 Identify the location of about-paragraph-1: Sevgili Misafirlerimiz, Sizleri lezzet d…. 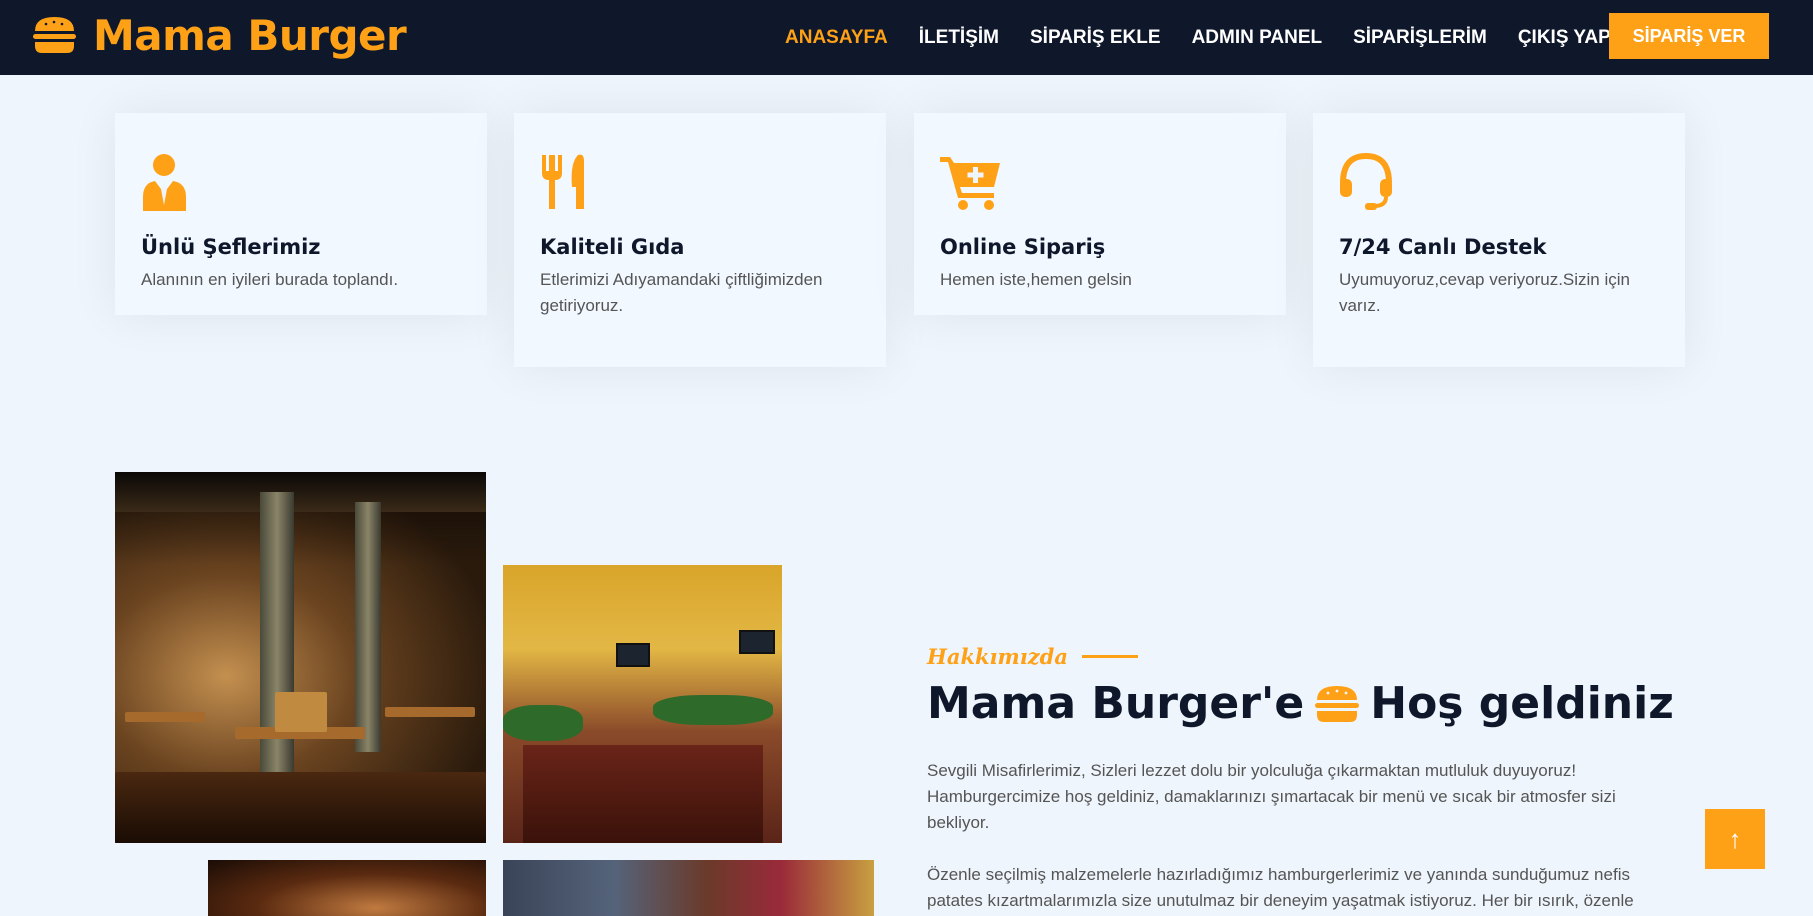
(1271, 796).